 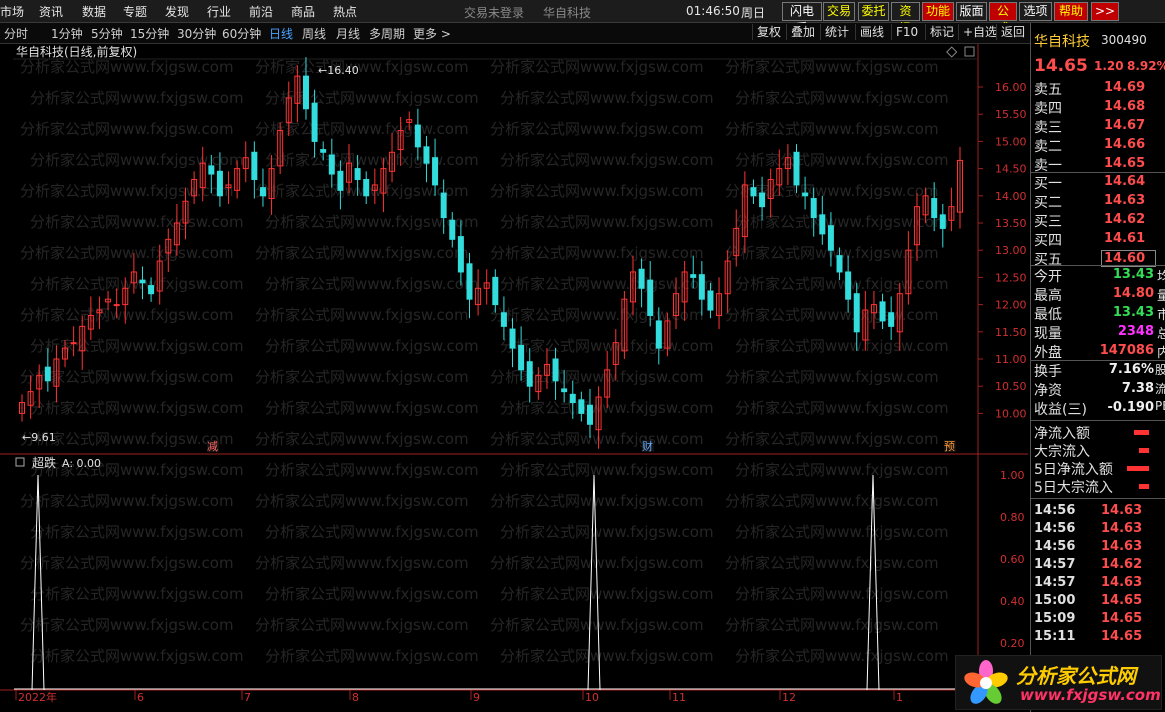 What do you see at coordinates (873, 11) in the screenshot?
I see `menu-button: 委托` at bounding box center [873, 11].